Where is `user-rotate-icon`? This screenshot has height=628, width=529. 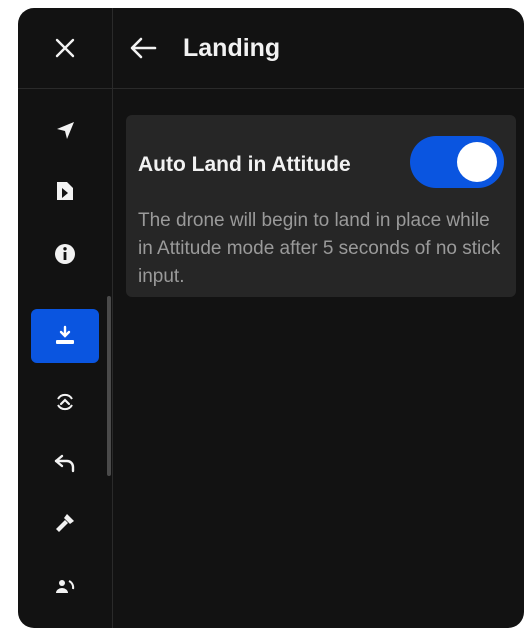
user-rotate-icon is located at coordinates (65, 586).